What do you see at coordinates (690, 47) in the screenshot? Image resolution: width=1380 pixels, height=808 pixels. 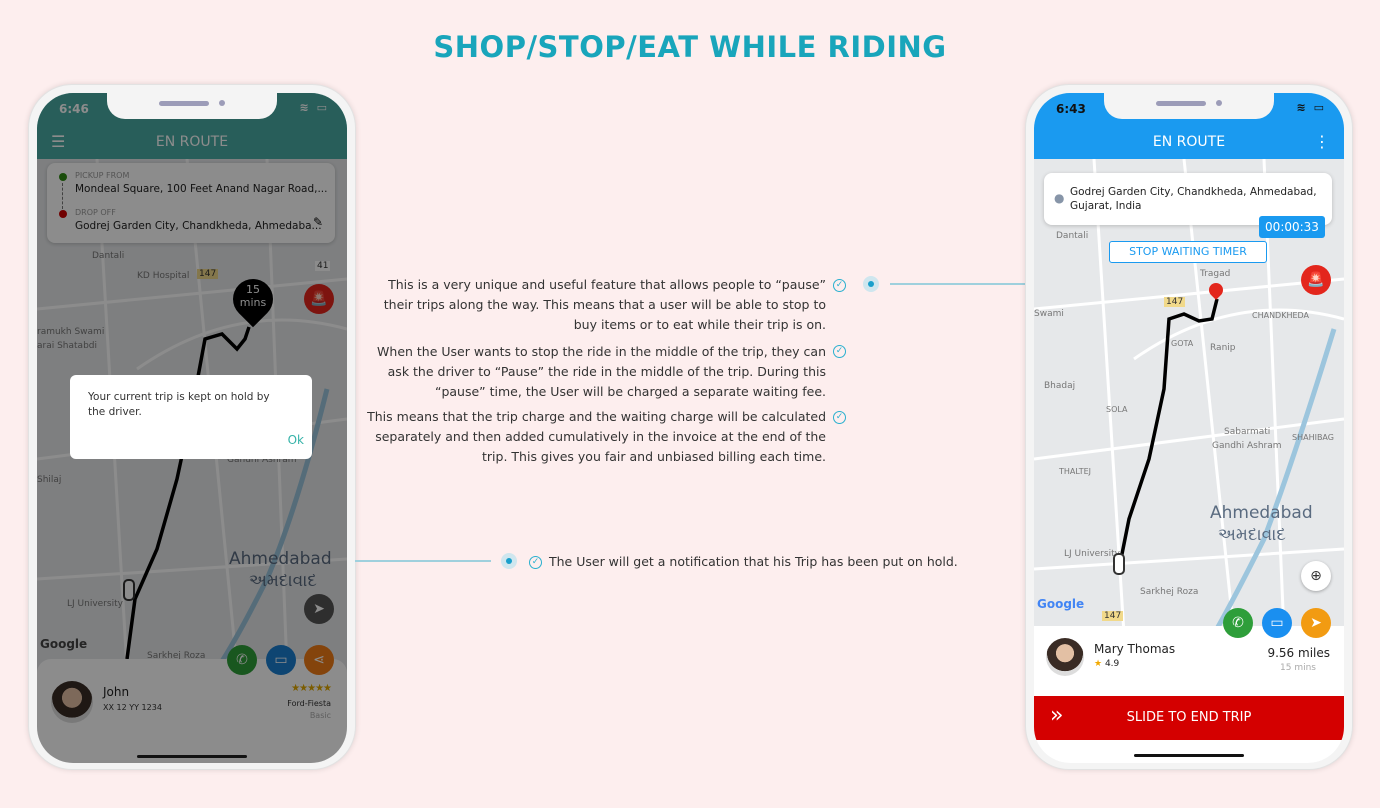 I see `page-title: SHOP/STOP/EAT WHILE RIDING` at bounding box center [690, 47].